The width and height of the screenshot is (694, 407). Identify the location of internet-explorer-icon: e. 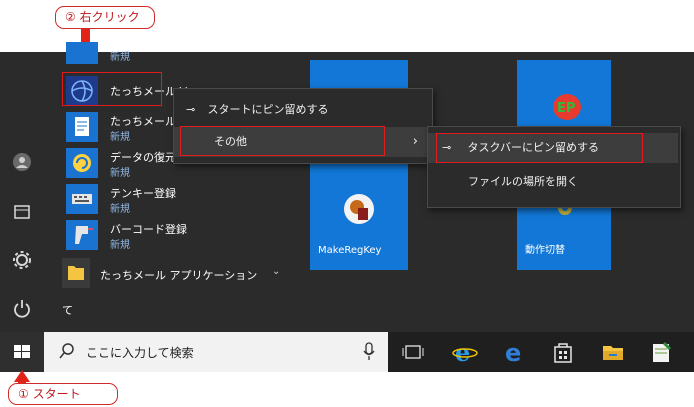
(465, 352).